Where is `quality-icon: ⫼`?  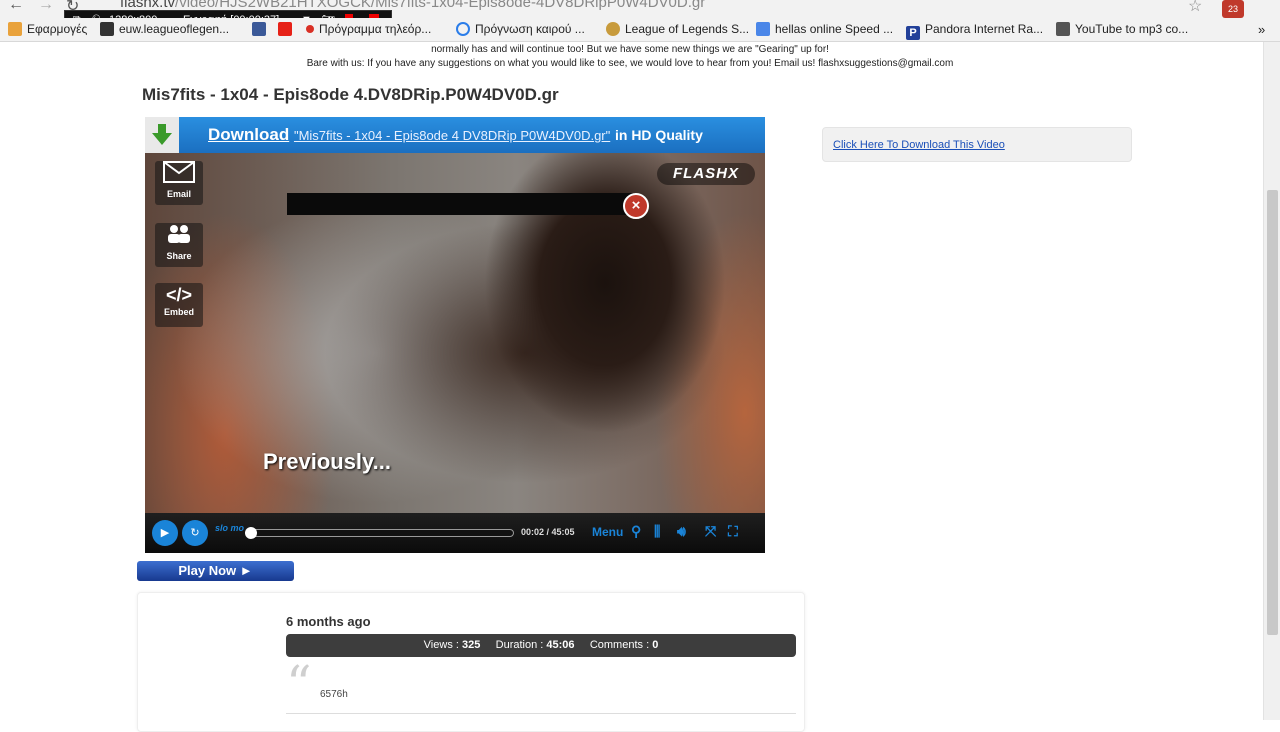
quality-icon: ⫼ is located at coordinates (657, 531).